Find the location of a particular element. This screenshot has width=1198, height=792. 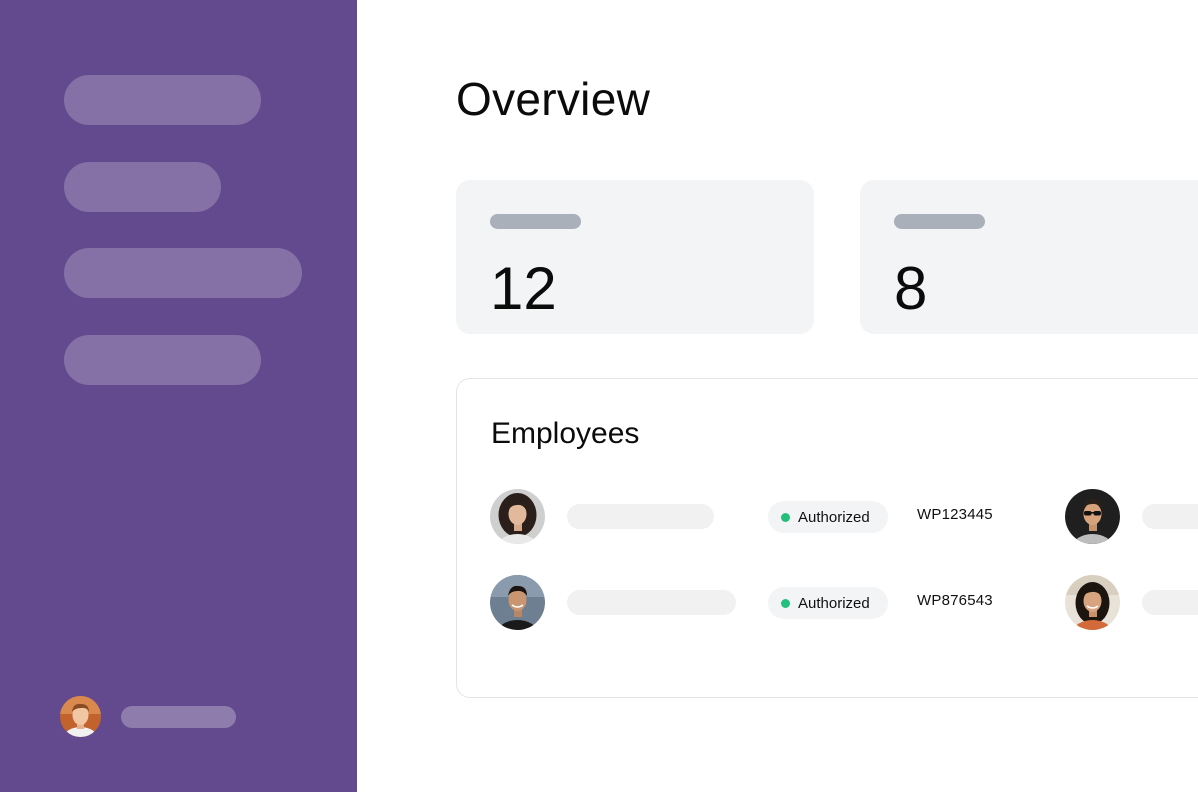

stat-value: 12 is located at coordinates (523, 288).